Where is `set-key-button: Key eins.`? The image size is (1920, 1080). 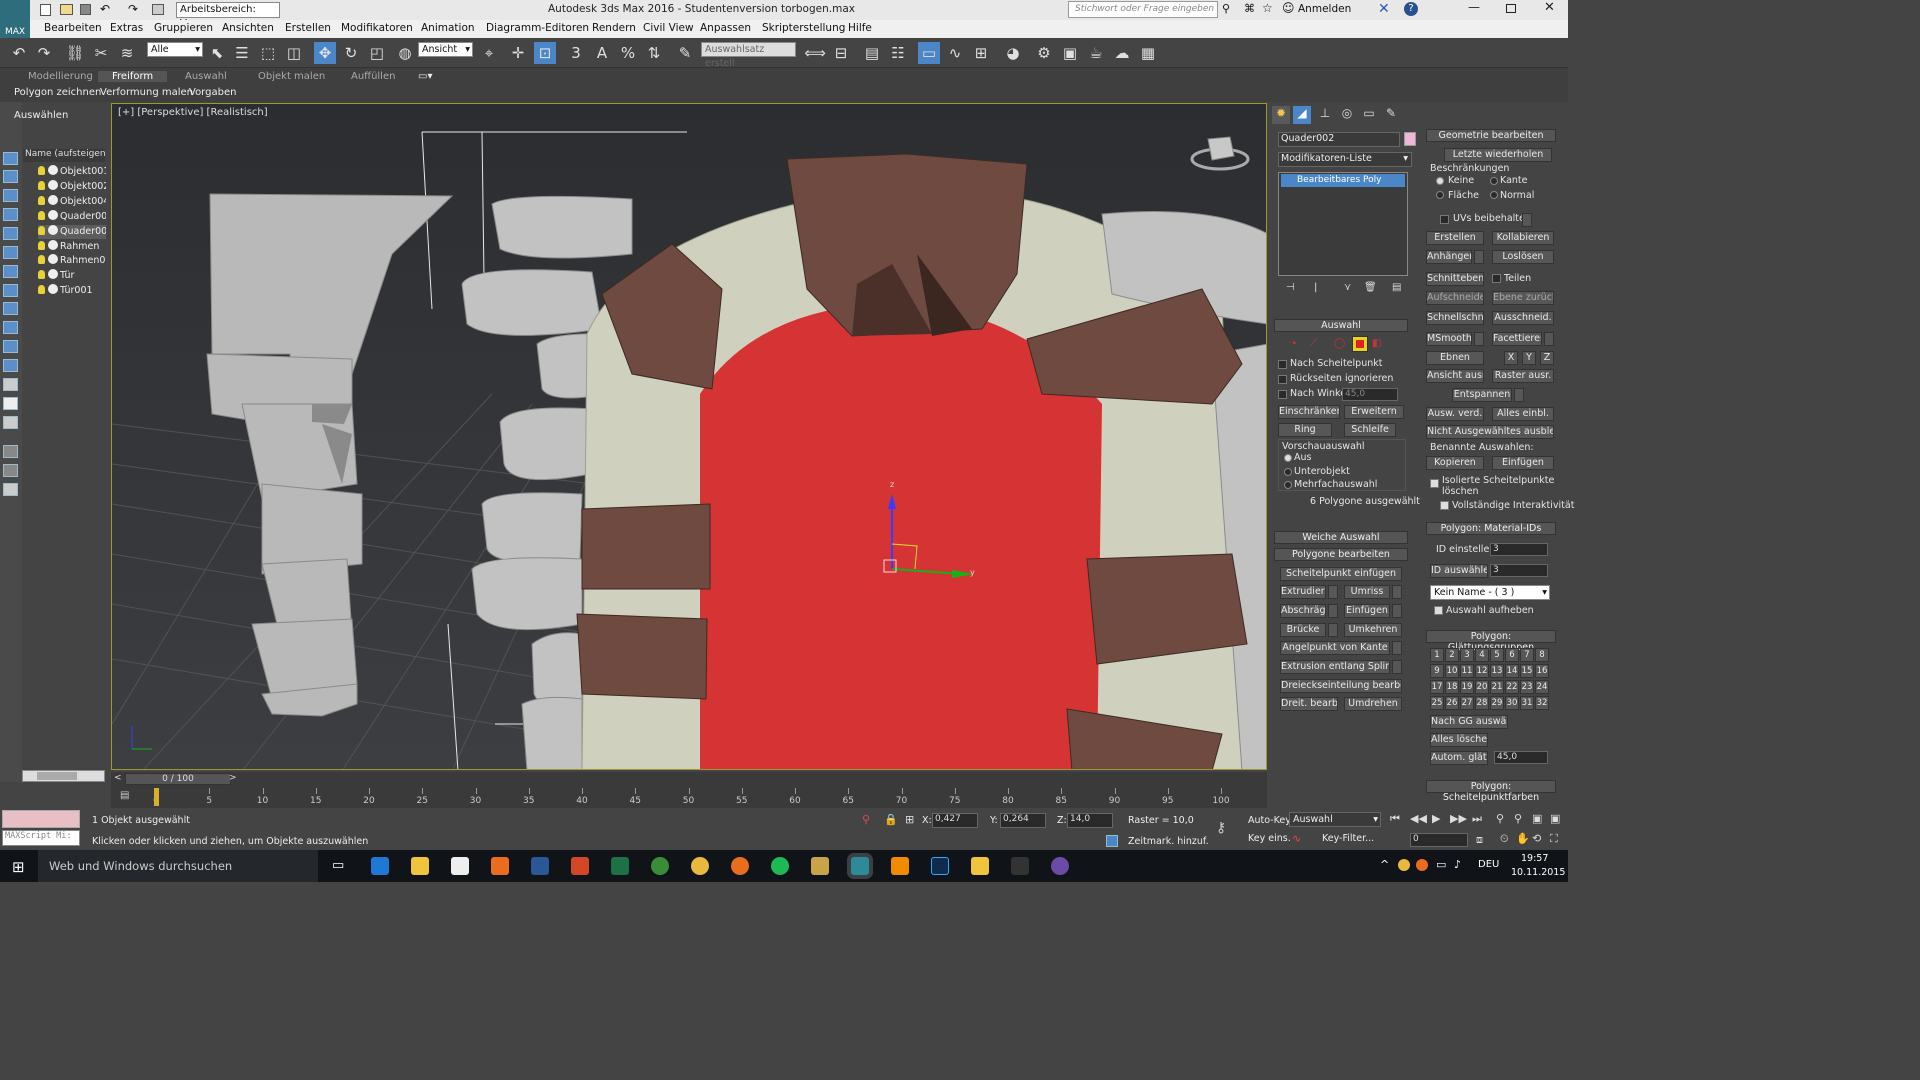 set-key-button: Key eins. is located at coordinates (1269, 838).